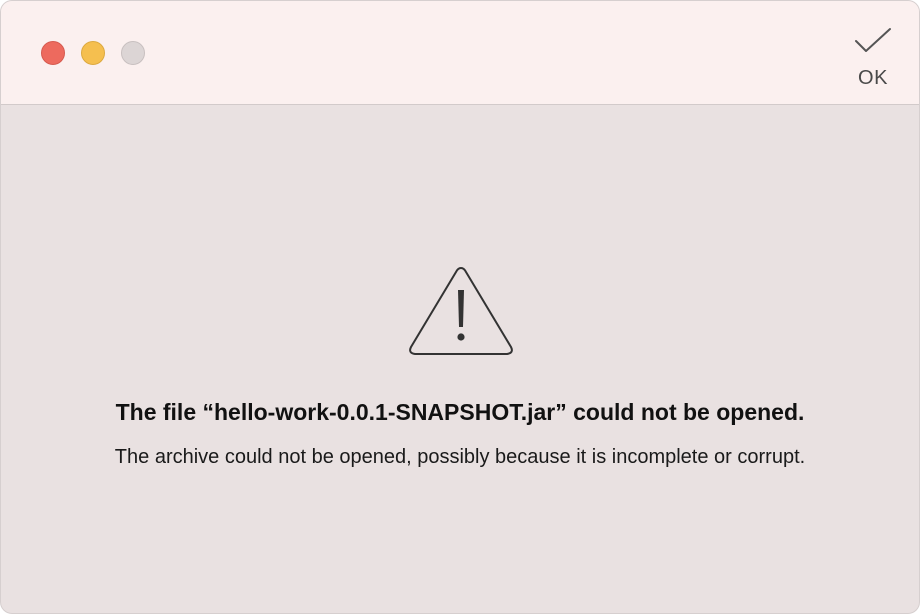 The width and height of the screenshot is (920, 614). What do you see at coordinates (53, 53) in the screenshot?
I see `close-window-button` at bounding box center [53, 53].